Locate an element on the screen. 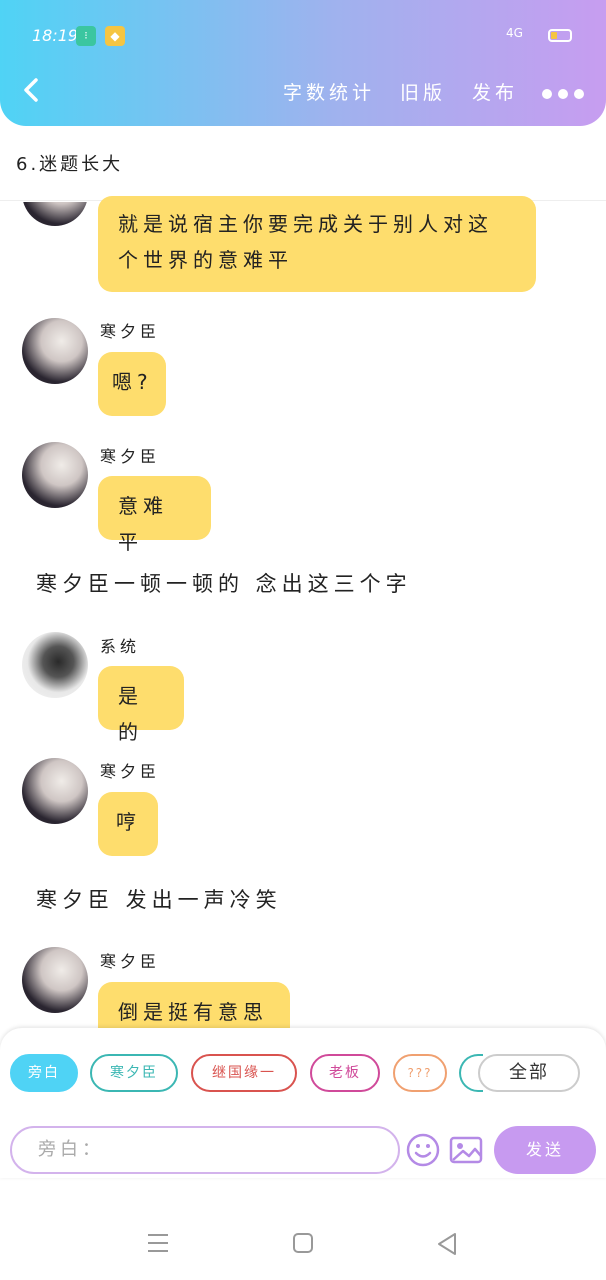  role-chip-narration: 旁白 is located at coordinates (44, 1073).